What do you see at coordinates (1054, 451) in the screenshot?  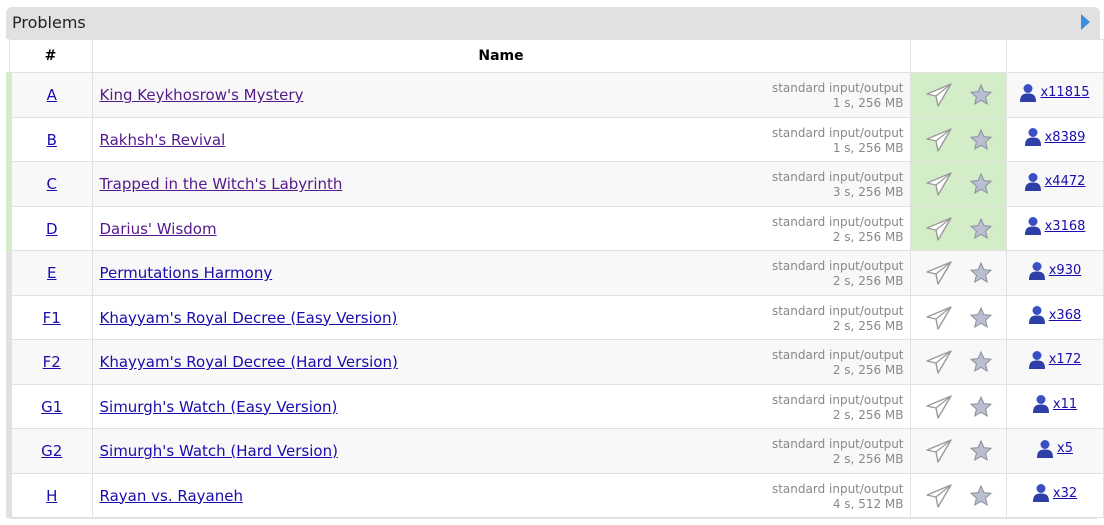 I see `solved-count-cell: x5` at bounding box center [1054, 451].